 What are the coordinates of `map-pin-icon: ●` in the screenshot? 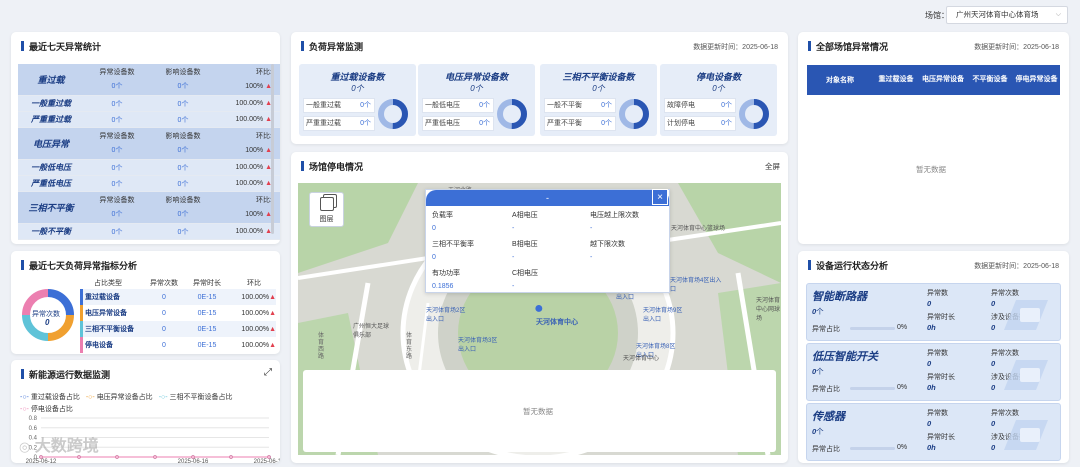 It's located at (539, 309).